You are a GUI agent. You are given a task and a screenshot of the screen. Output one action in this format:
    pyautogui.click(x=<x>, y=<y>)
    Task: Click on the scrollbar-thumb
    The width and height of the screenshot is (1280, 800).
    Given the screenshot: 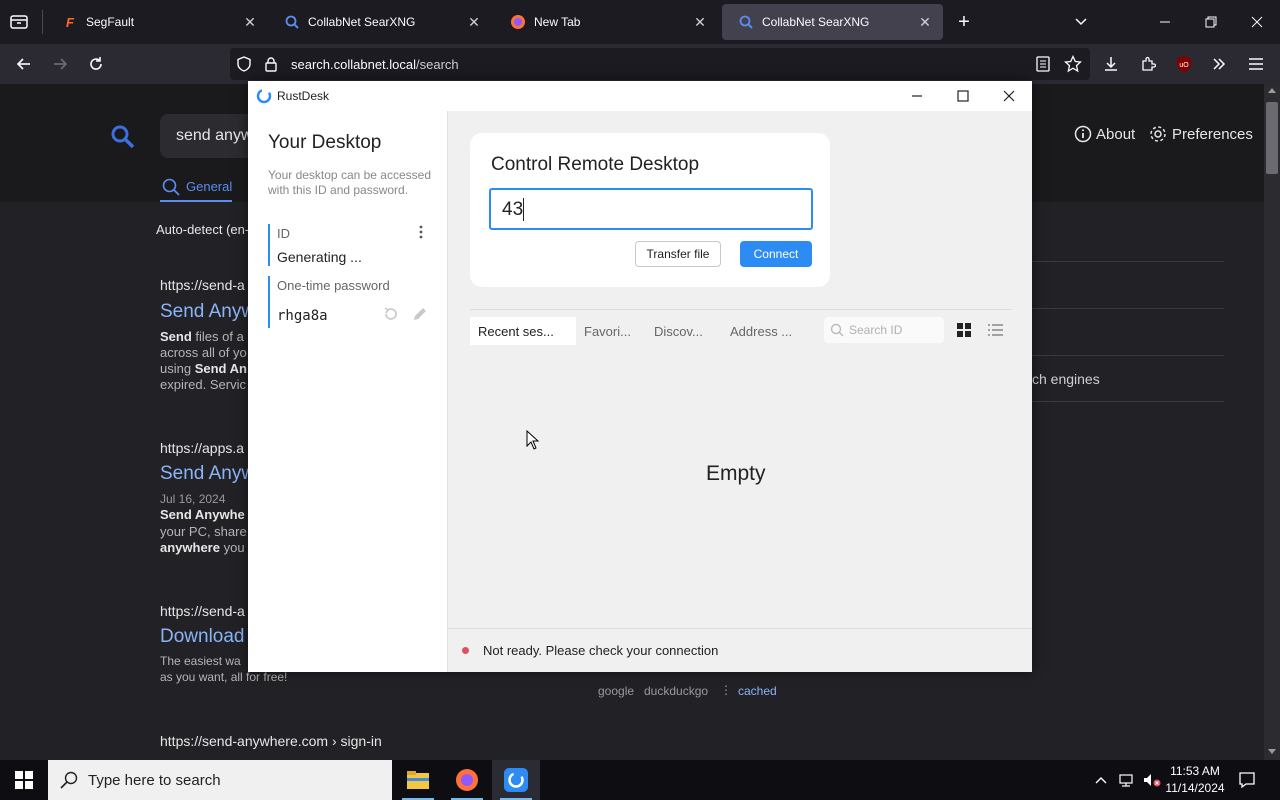 What is the action you would take?
    pyautogui.click(x=1272, y=138)
    